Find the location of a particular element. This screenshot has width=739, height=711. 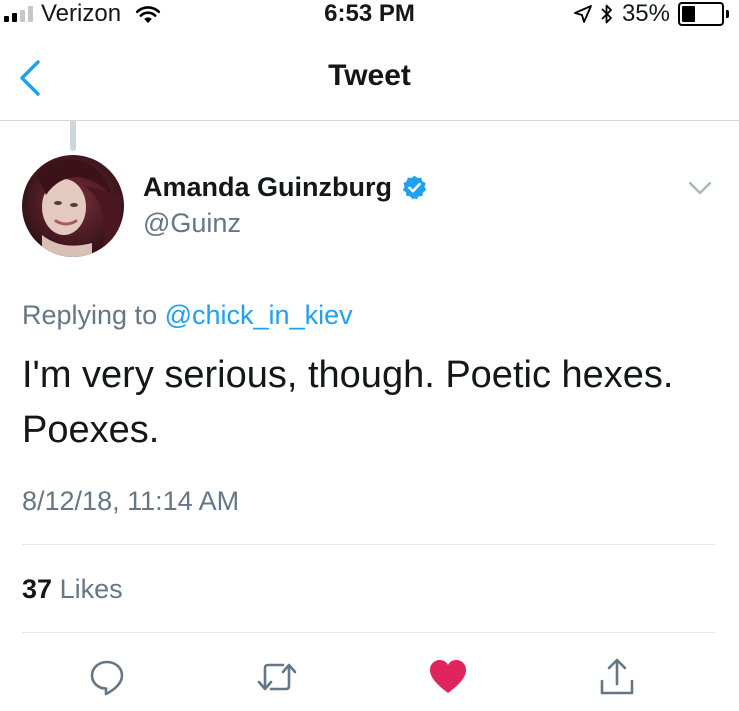

battery-icon is located at coordinates (703, 14).